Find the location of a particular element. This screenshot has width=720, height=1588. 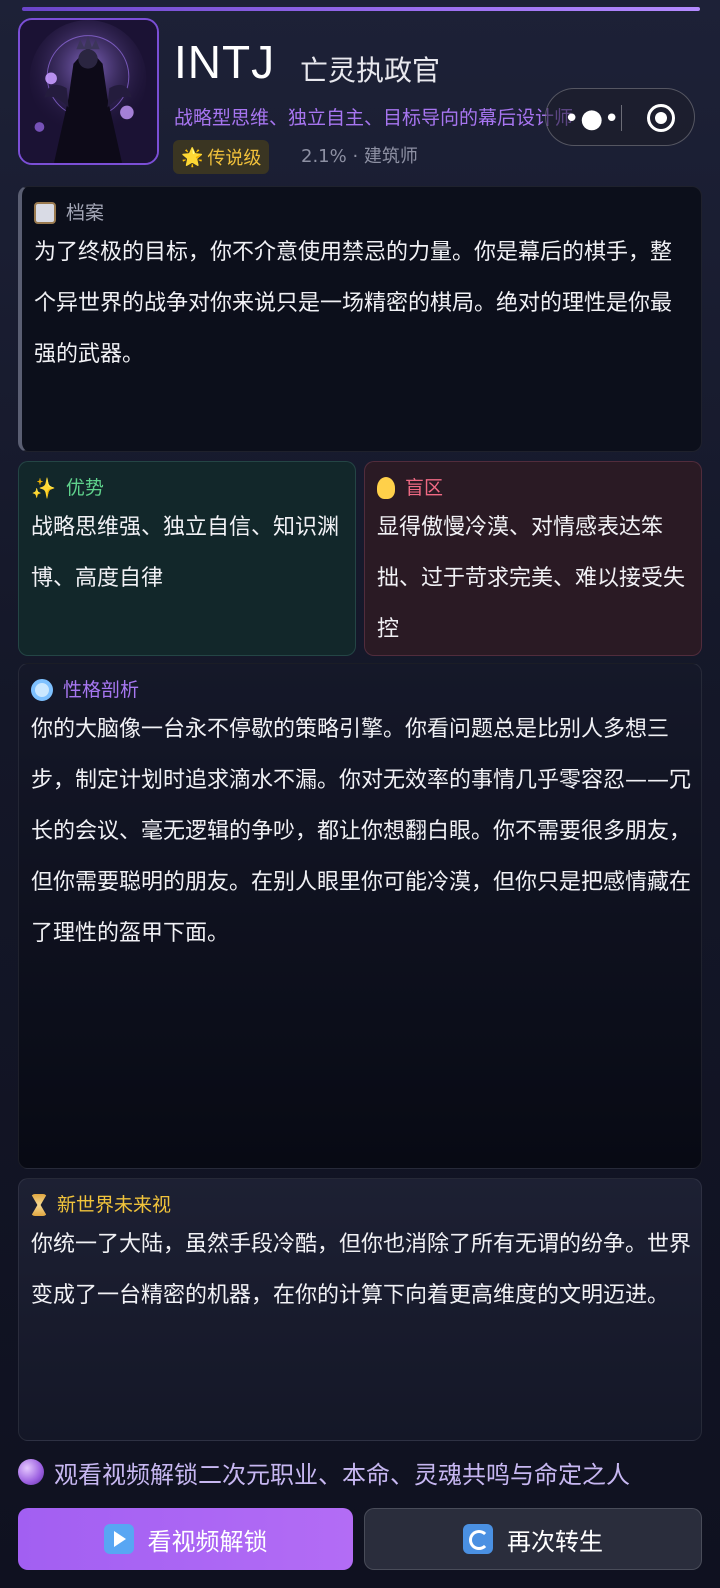

rarity-badge: 🌟 传说级 is located at coordinates (221, 157).